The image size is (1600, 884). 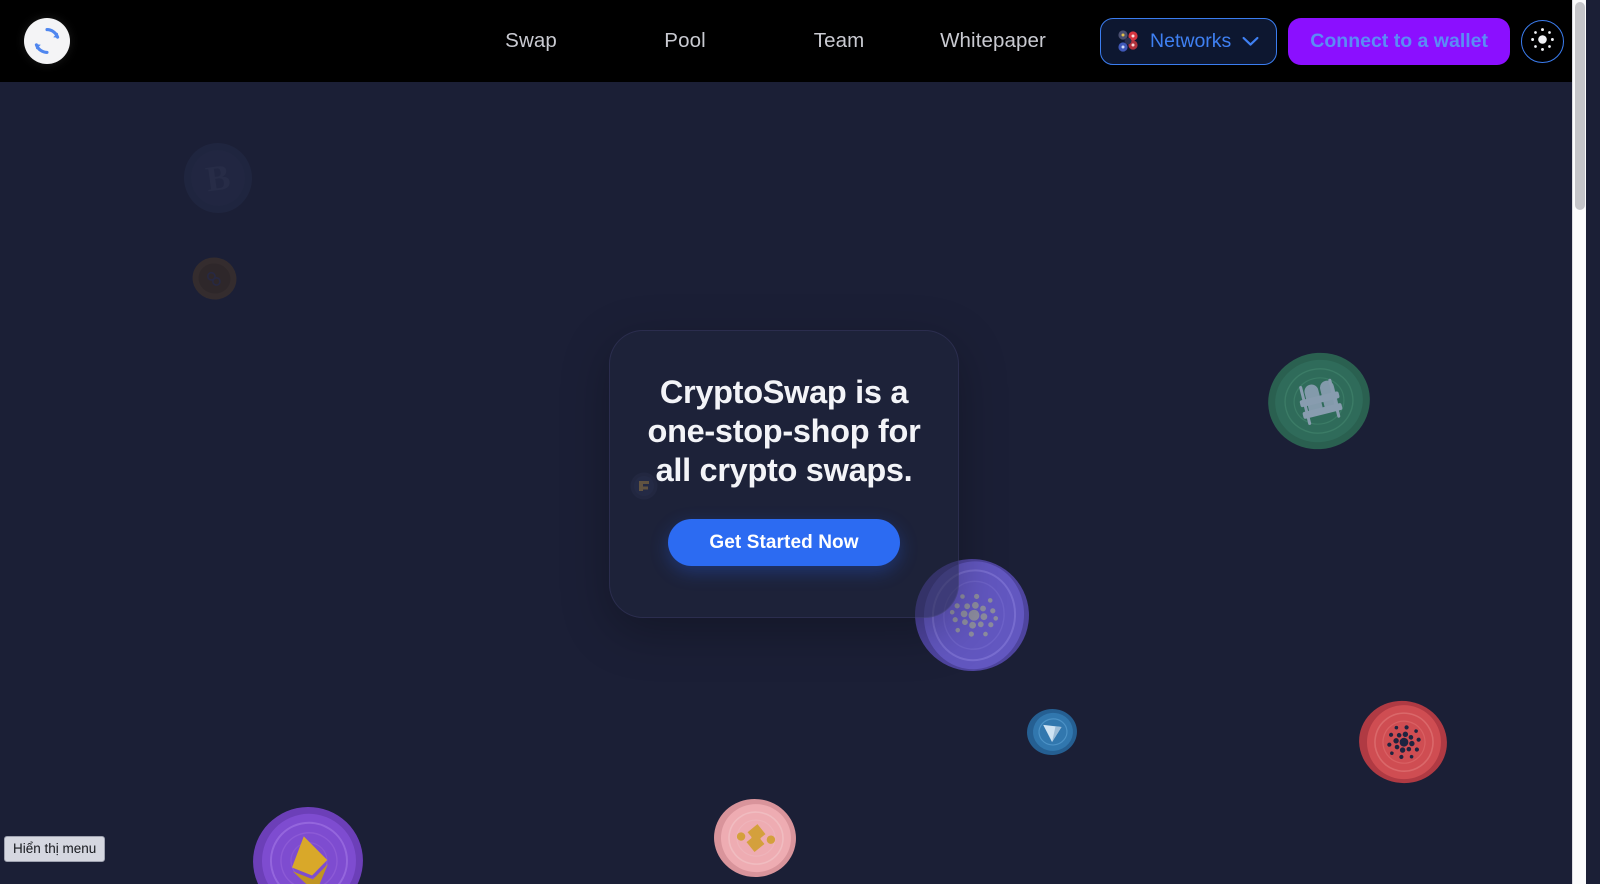 What do you see at coordinates (993, 41) in the screenshot?
I see `nav-link-whitepaper: Whitepaper` at bounding box center [993, 41].